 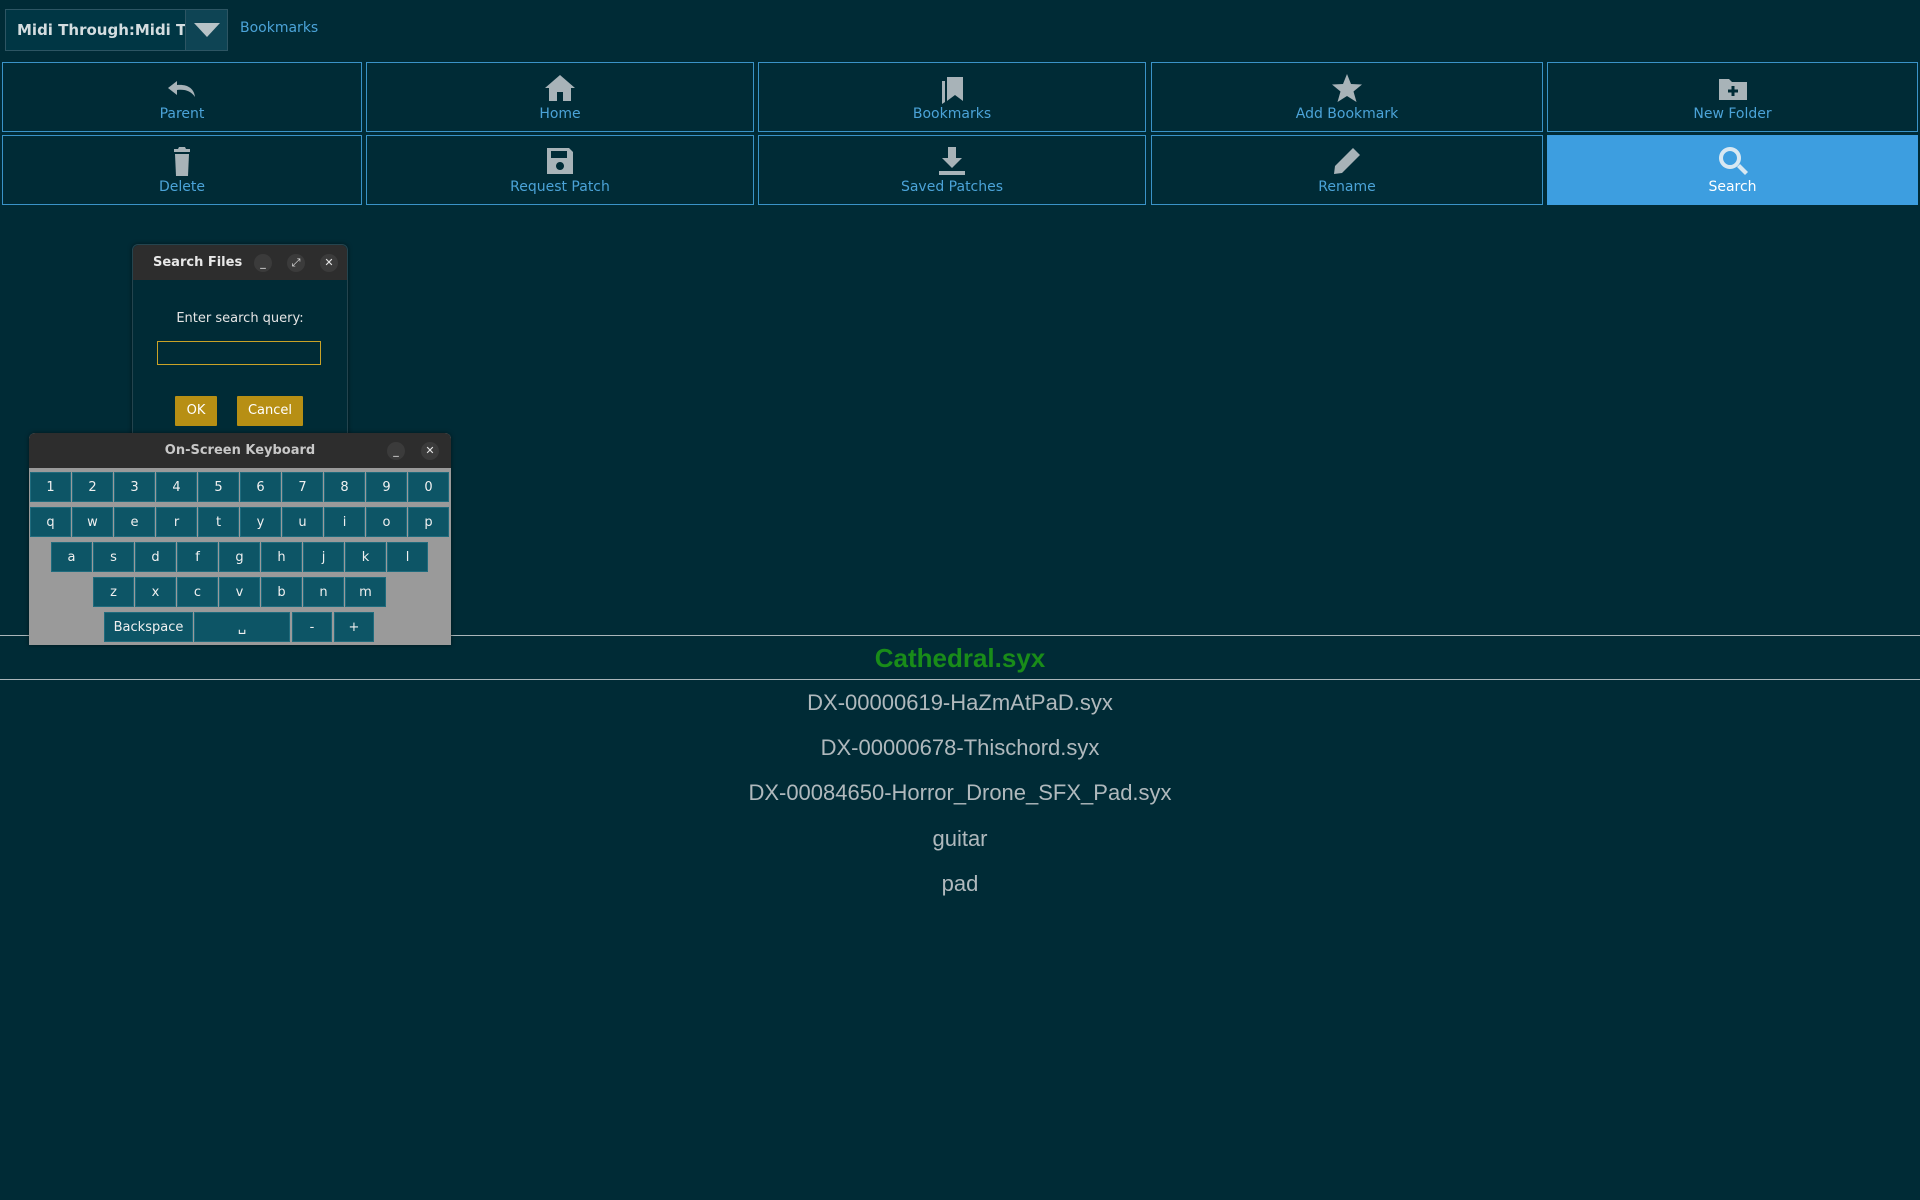 I want to click on toolbar-button-label: Home, so click(x=560, y=114).